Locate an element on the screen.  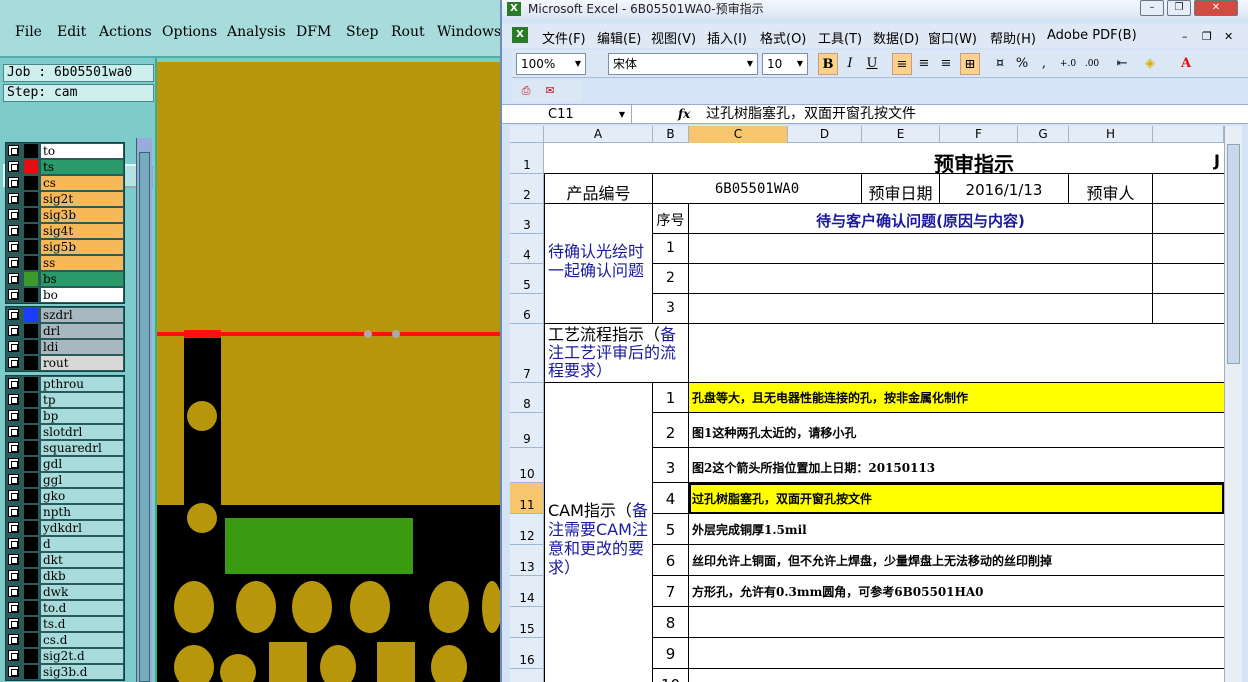
cam-seq-cell: 2 is located at coordinates (671, 430).